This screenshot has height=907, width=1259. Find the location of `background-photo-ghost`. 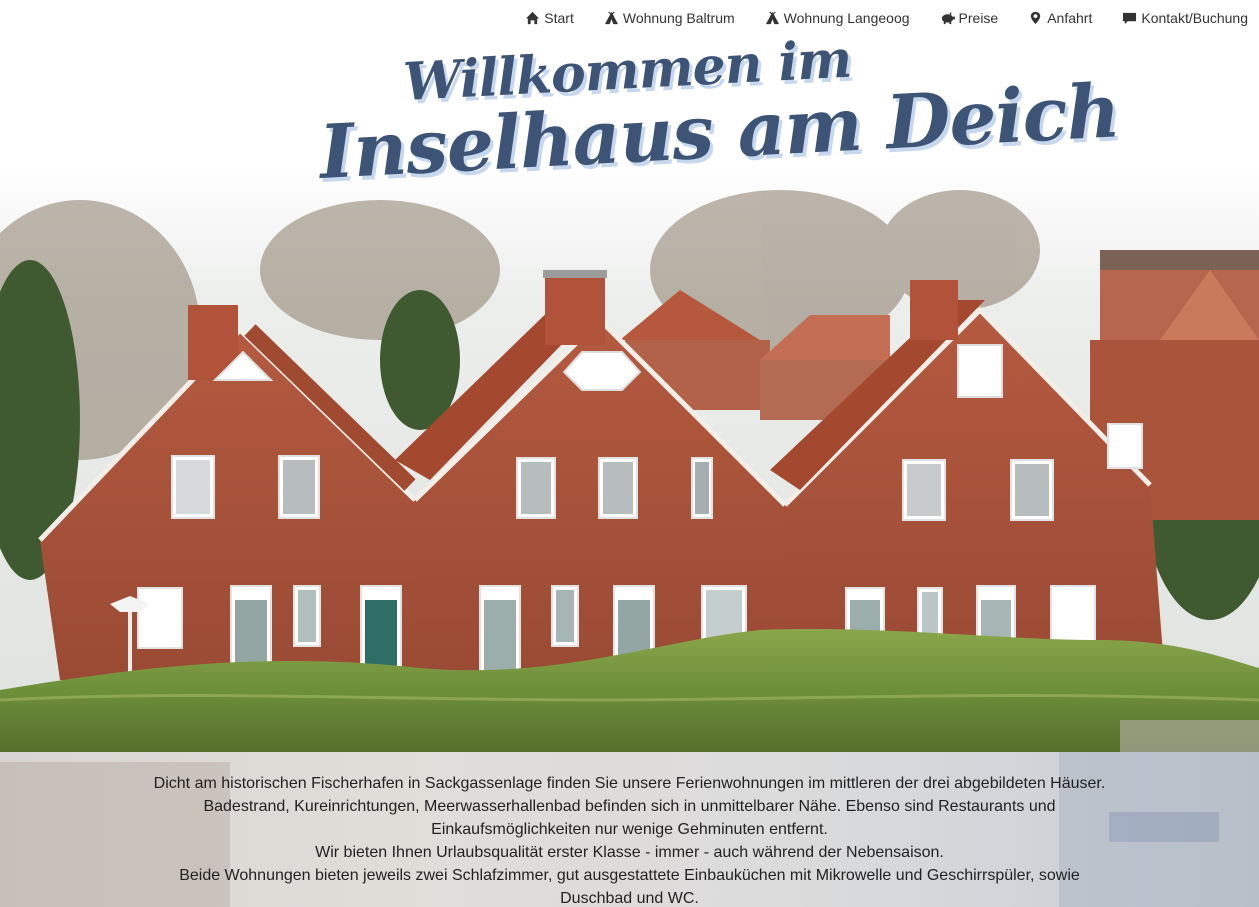

background-photo-ghost is located at coordinates (1164, 827).